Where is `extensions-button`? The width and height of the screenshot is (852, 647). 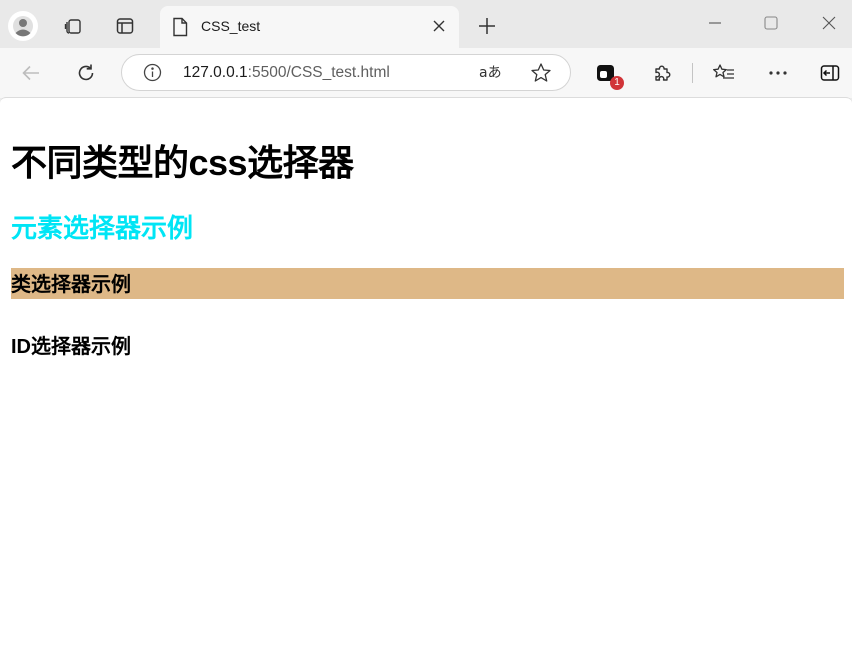 extensions-button is located at coordinates (662, 73).